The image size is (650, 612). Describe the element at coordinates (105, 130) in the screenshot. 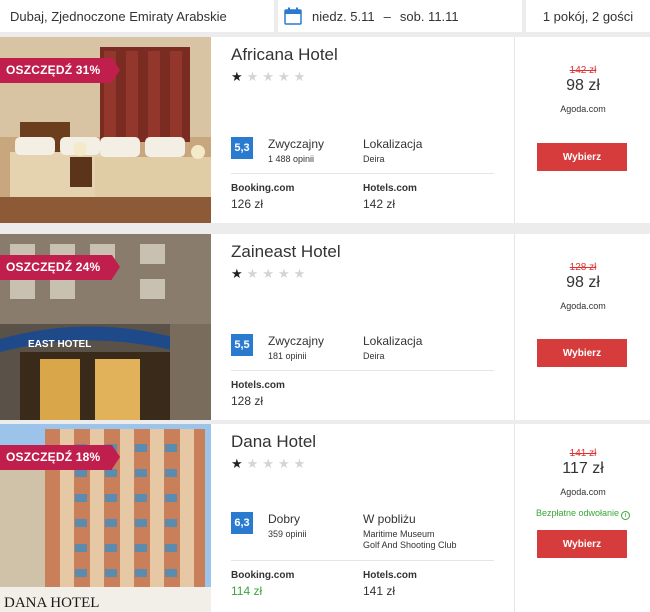

I see `hotel-photo: OSZCZĘDŹ 31%` at that location.